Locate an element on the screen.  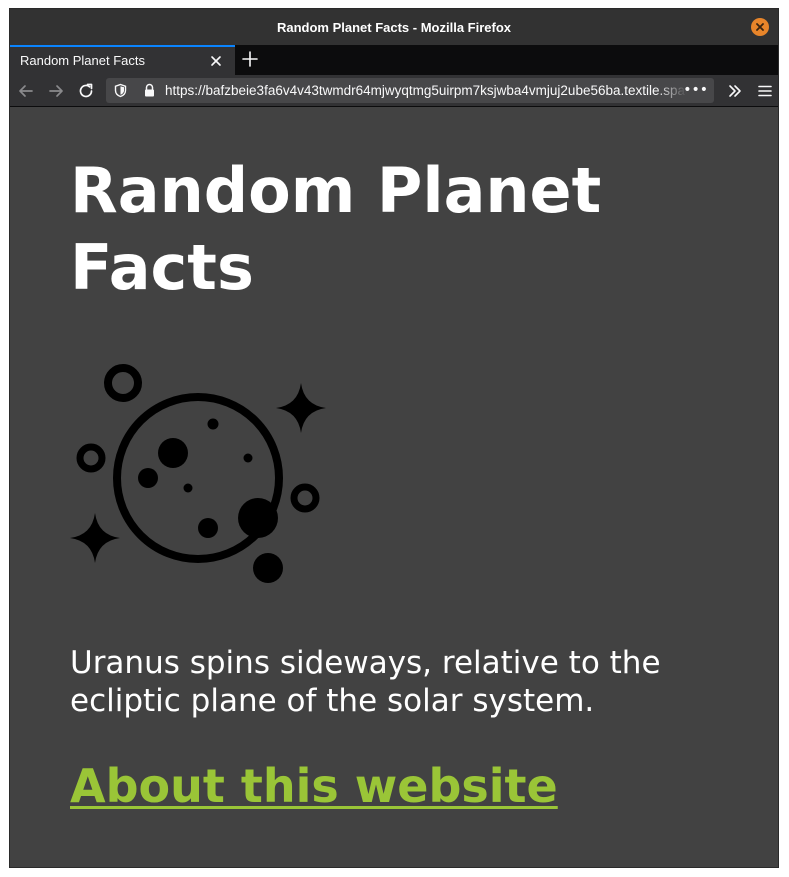
tab-random-planet-facts: Random Planet Facts is located at coordinates (122, 60).